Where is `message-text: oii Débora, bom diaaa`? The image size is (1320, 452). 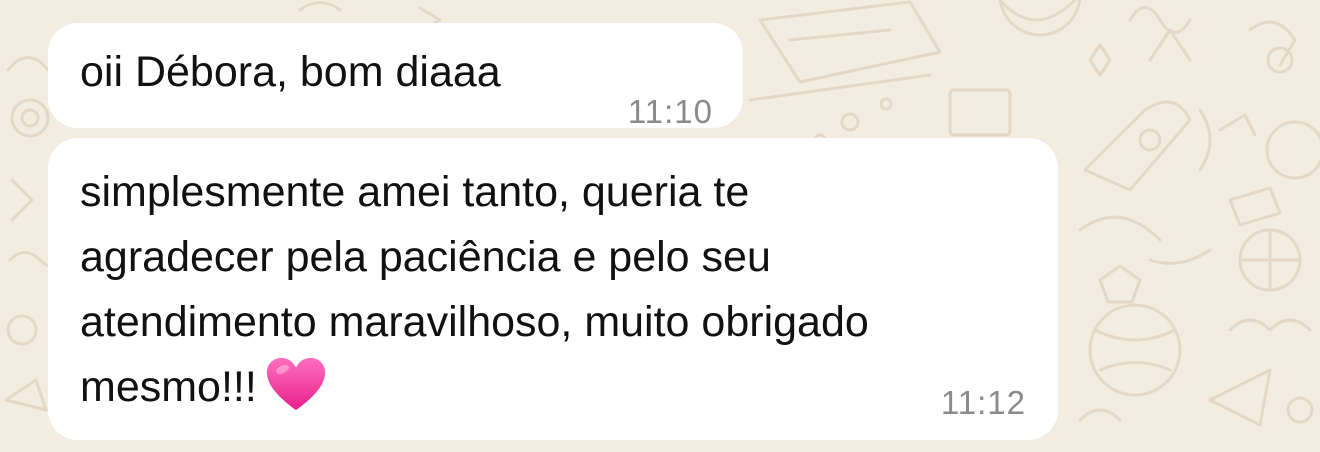 message-text: oii Débora, bom diaaa is located at coordinates (290, 72).